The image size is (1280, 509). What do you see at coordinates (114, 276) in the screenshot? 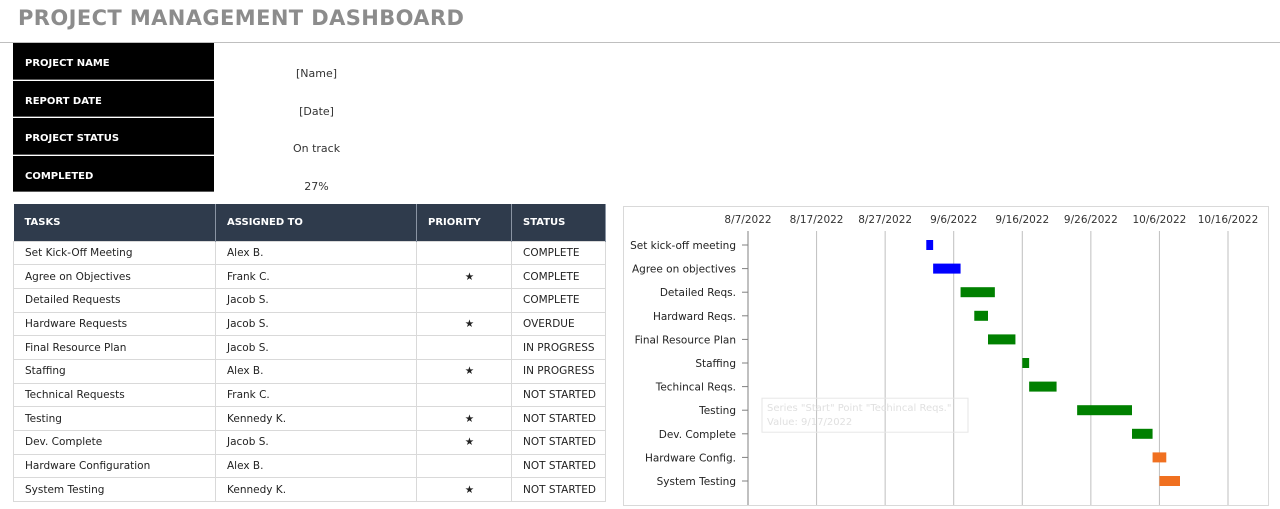
I see `task-cell: Agree on Objectives` at bounding box center [114, 276].